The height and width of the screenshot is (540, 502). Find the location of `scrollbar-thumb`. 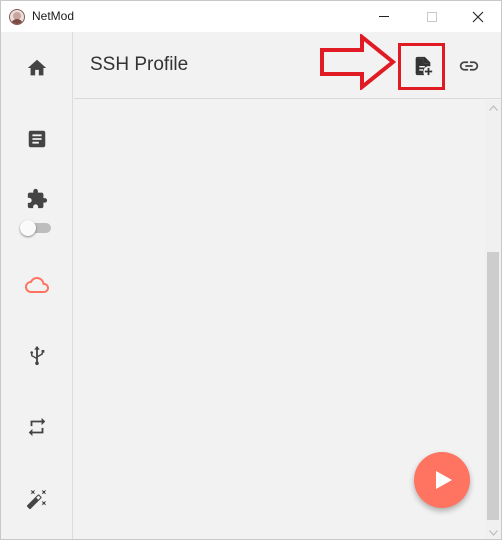

scrollbar-thumb is located at coordinates (493, 386).